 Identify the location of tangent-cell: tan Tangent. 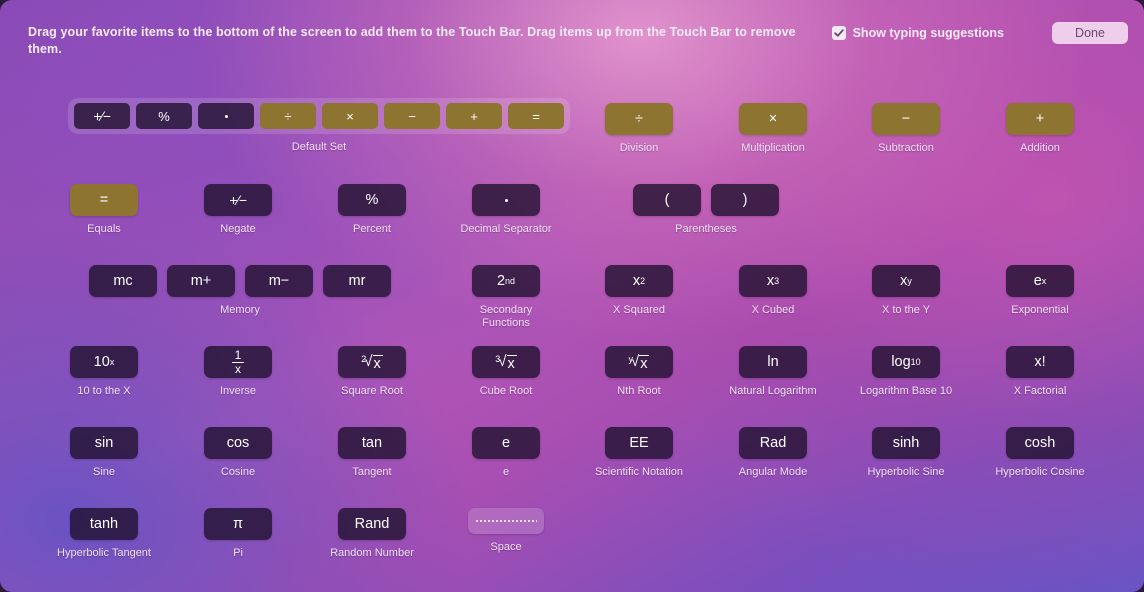
(372, 453).